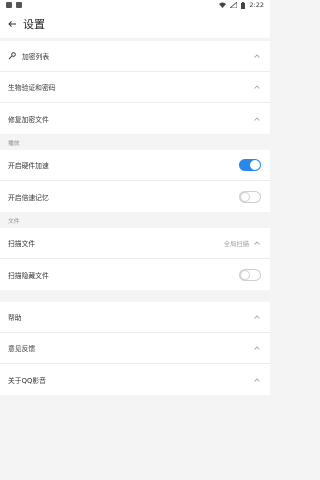 This screenshot has width=320, height=480. I want to click on settings-item-label: 开启硬件加速, so click(28, 166).